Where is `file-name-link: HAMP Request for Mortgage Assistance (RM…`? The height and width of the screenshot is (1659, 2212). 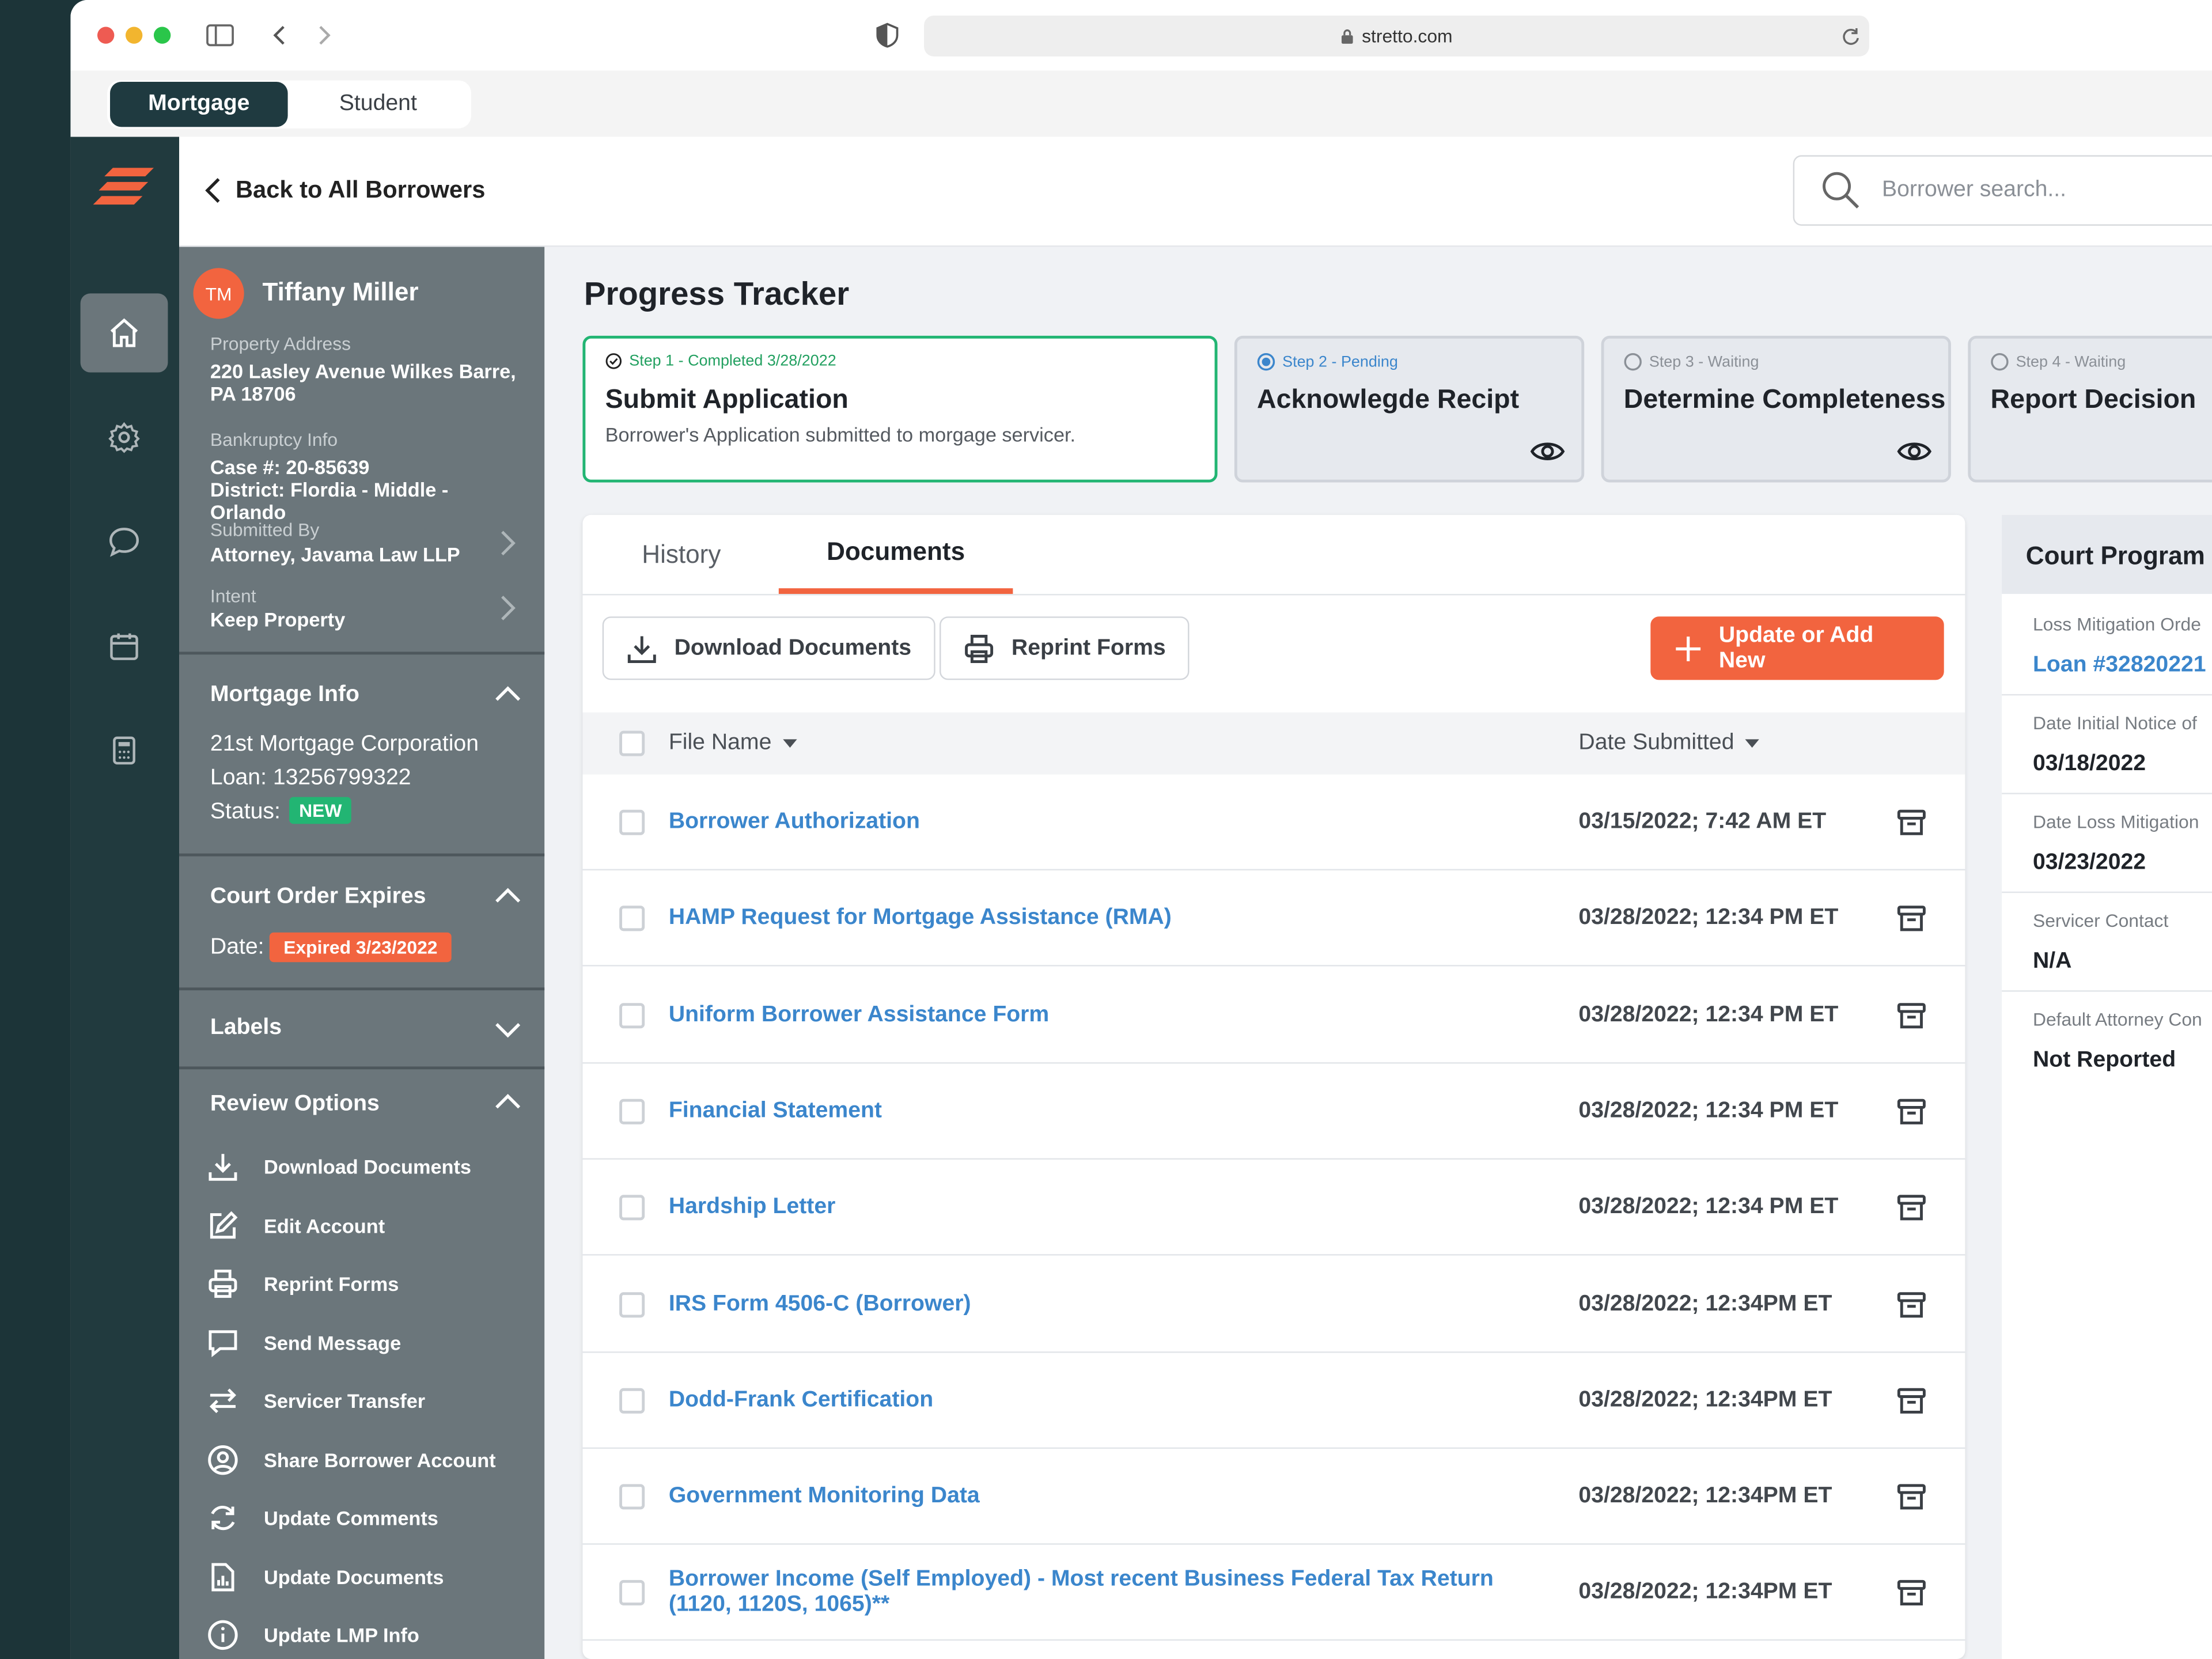
file-name-link: HAMP Request for Mortgage Assistance (RM… is located at coordinates (1110, 918).